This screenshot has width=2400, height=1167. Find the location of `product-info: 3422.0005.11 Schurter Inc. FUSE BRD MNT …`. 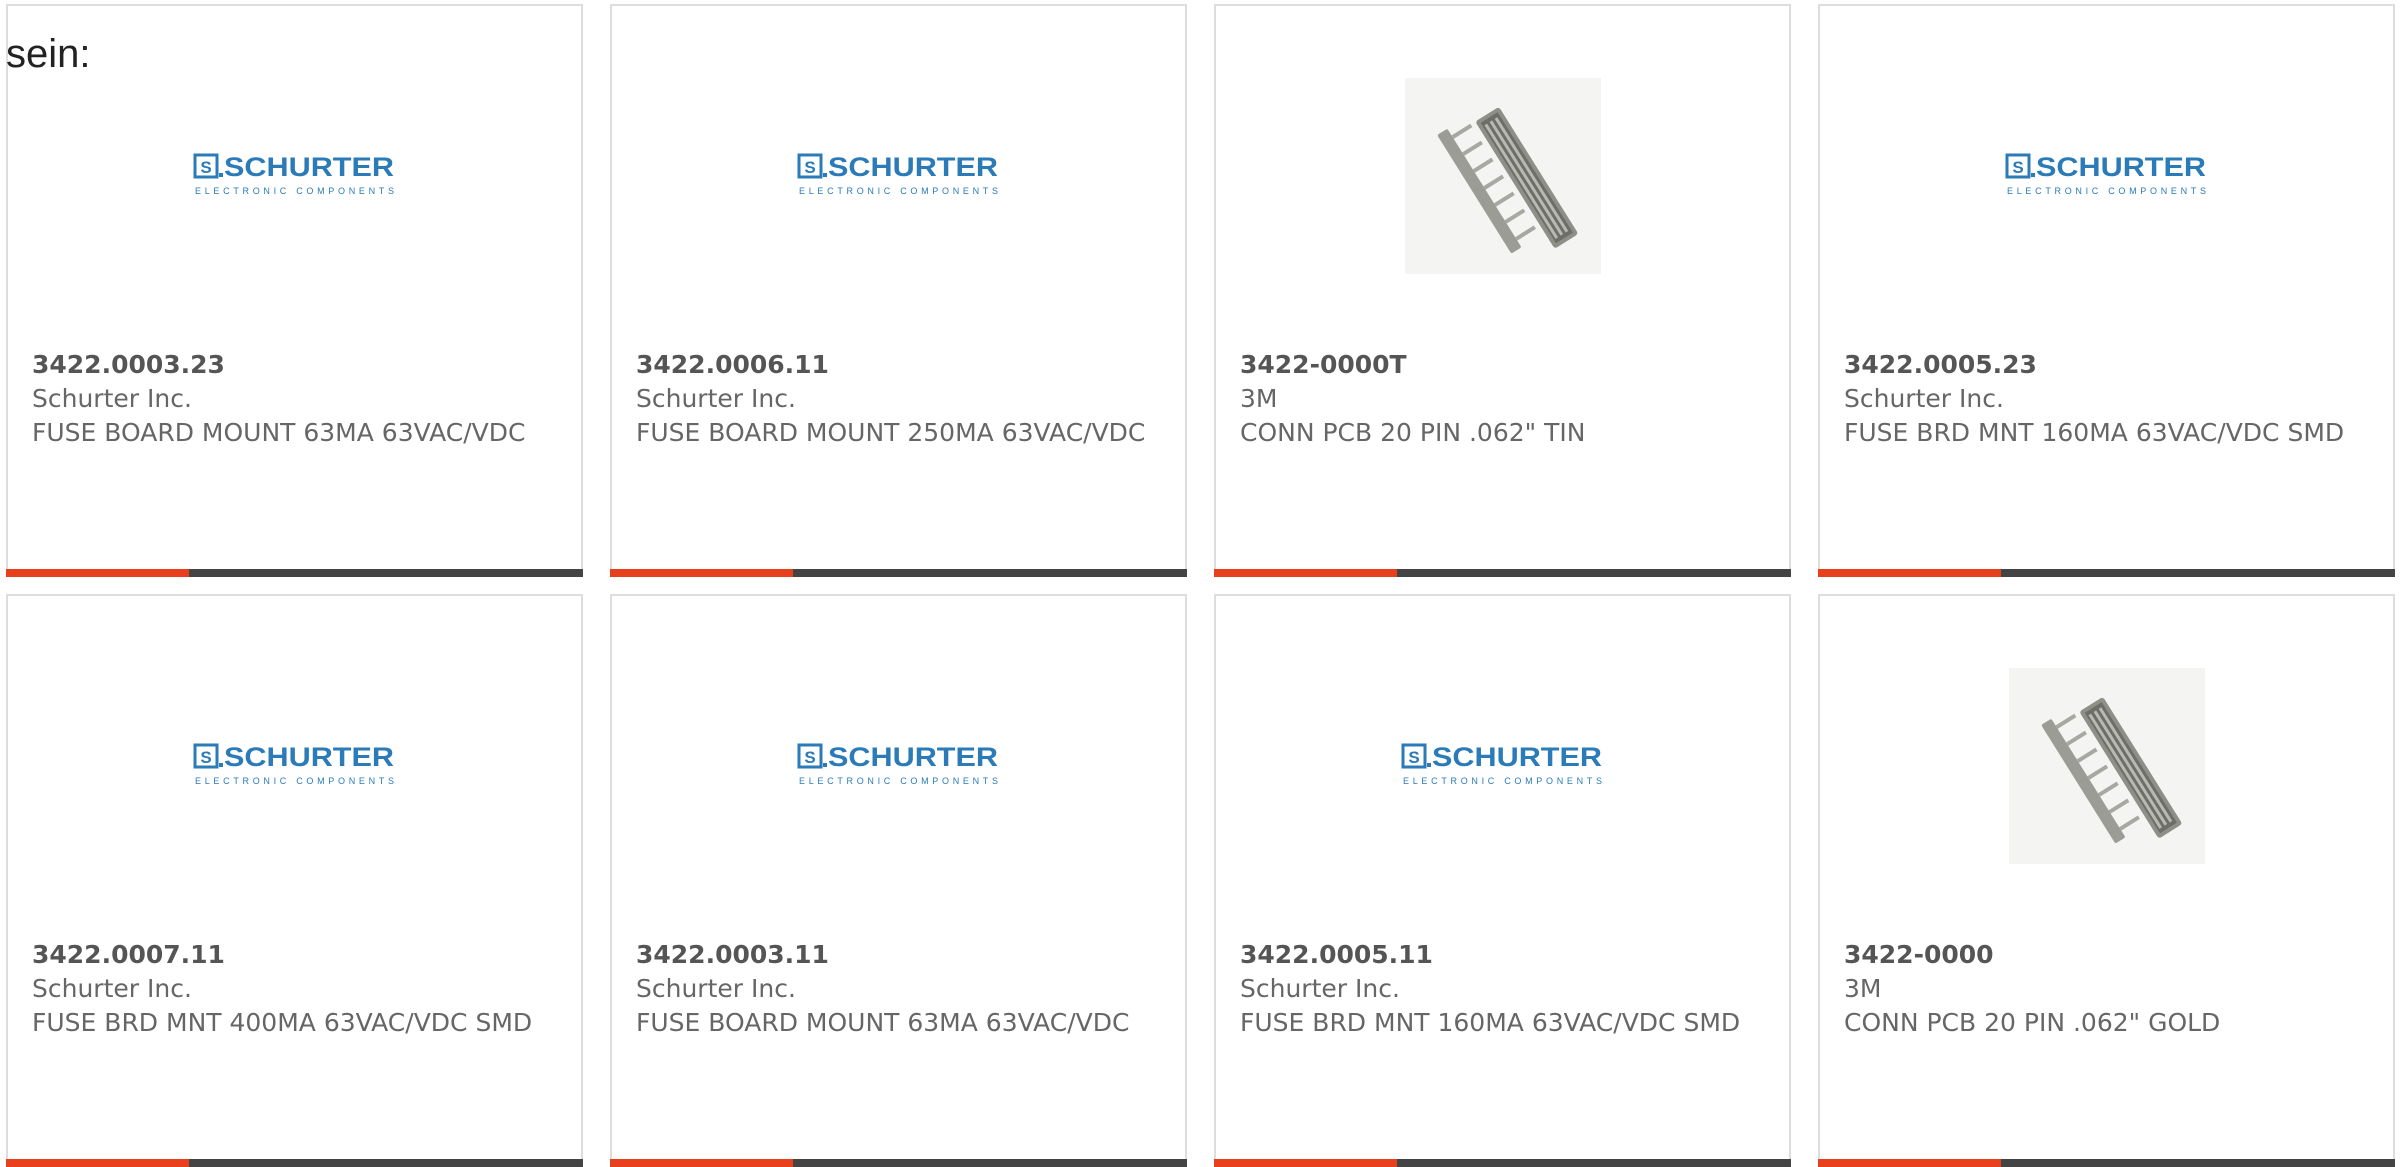

product-info: 3422.0005.11 Schurter Inc. FUSE BRD MNT … is located at coordinates (1504, 989).